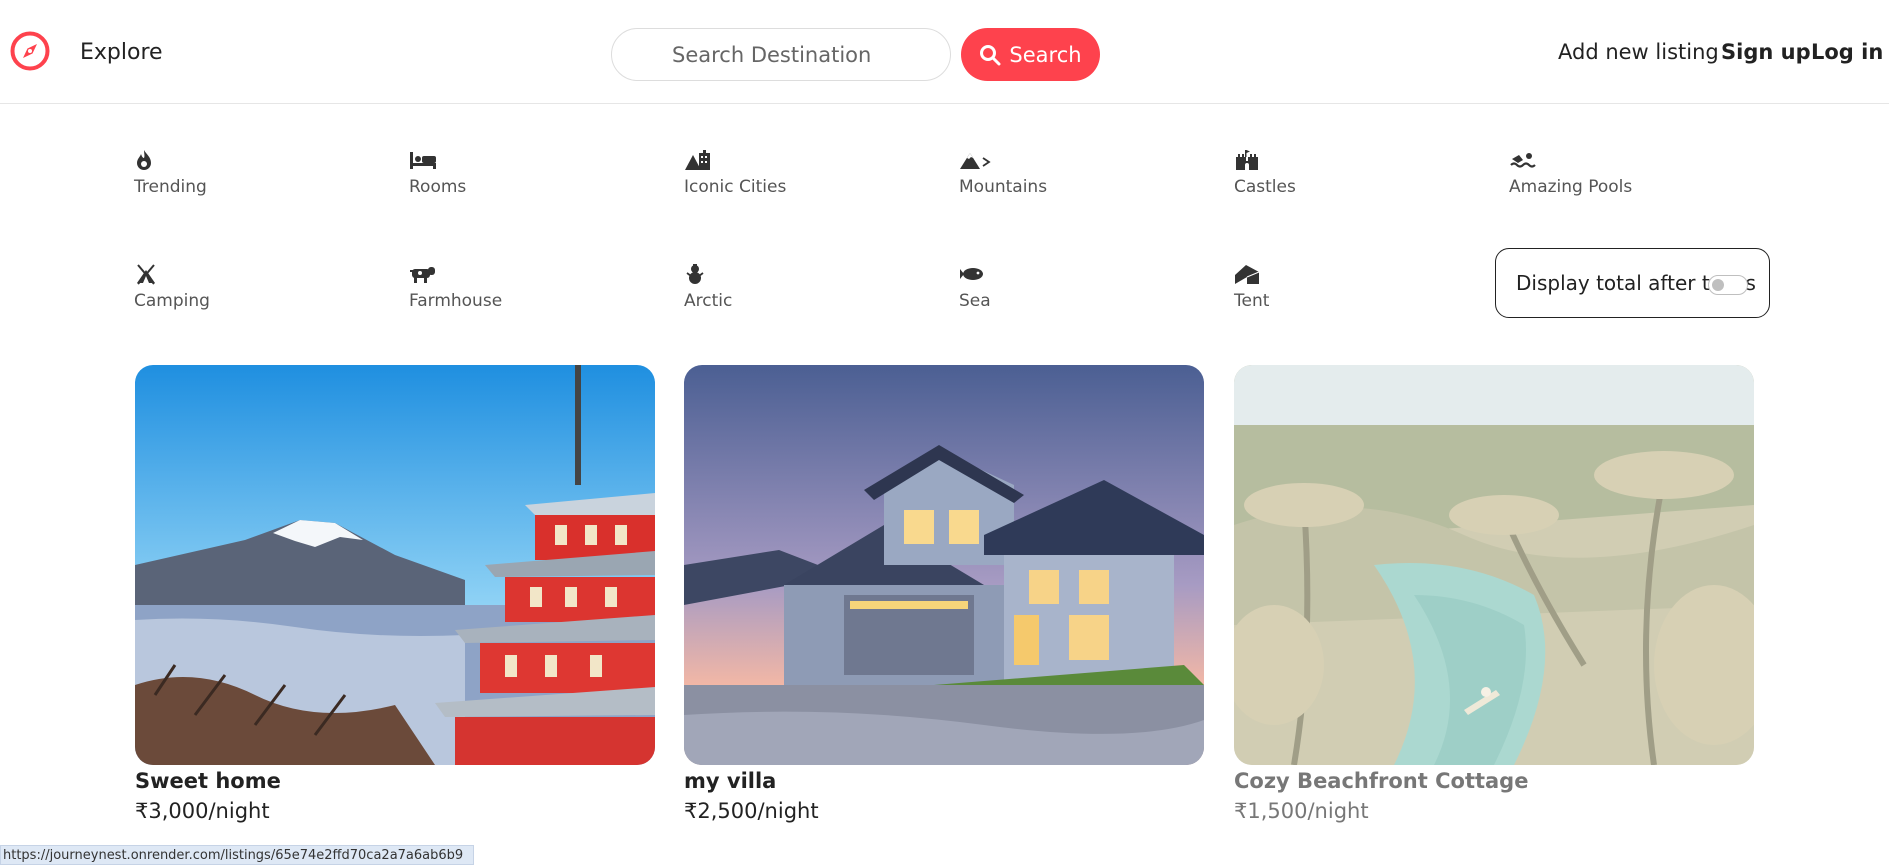 This screenshot has width=1889, height=865. I want to click on castle-icon, so click(1247, 160).